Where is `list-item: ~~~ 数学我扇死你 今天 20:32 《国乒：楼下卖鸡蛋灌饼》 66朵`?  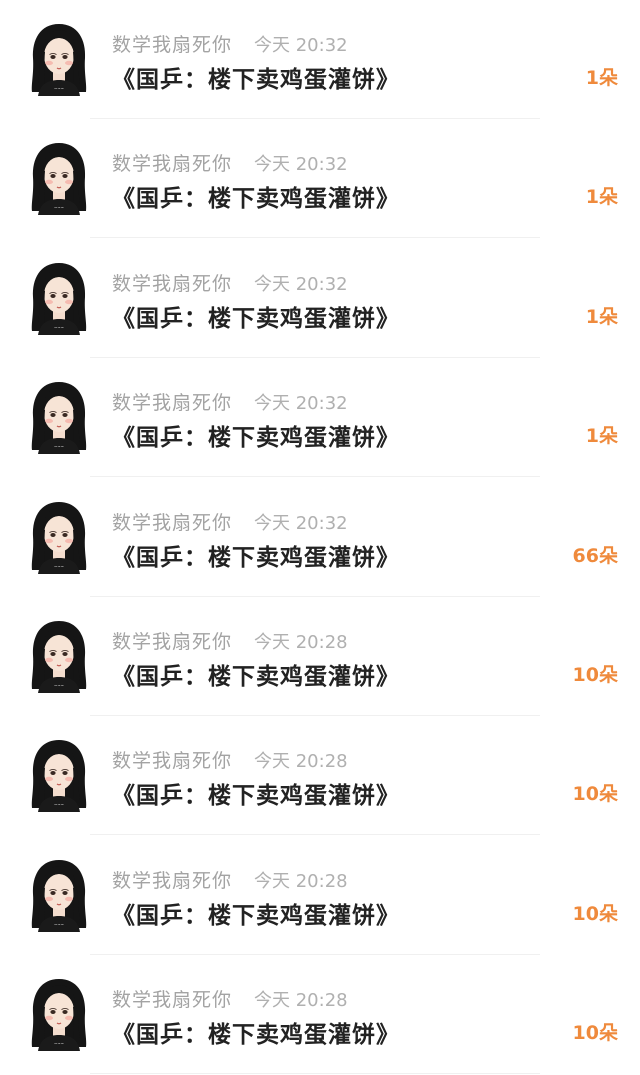 list-item: ~~~ 数学我扇死你 今天 20:32 《国乒：楼下卖鸡蛋灌饼》 66朵 is located at coordinates (320, 537).